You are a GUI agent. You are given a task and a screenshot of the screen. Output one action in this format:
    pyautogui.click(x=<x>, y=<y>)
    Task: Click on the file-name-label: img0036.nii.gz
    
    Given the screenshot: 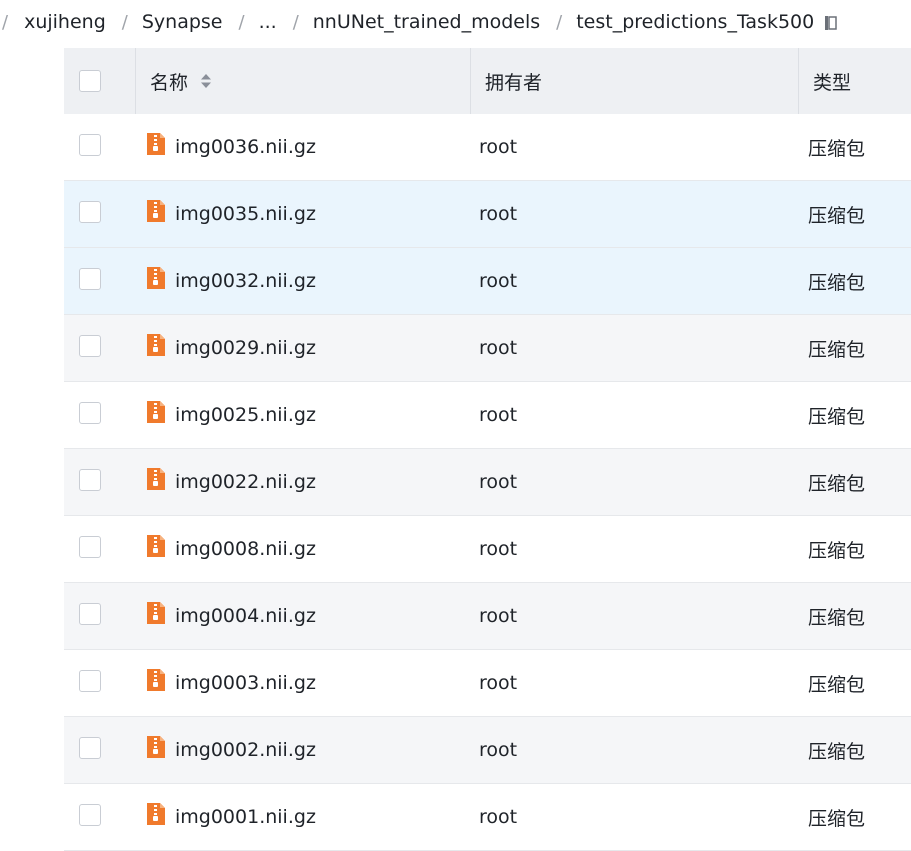 What is the action you would take?
    pyautogui.click(x=245, y=147)
    